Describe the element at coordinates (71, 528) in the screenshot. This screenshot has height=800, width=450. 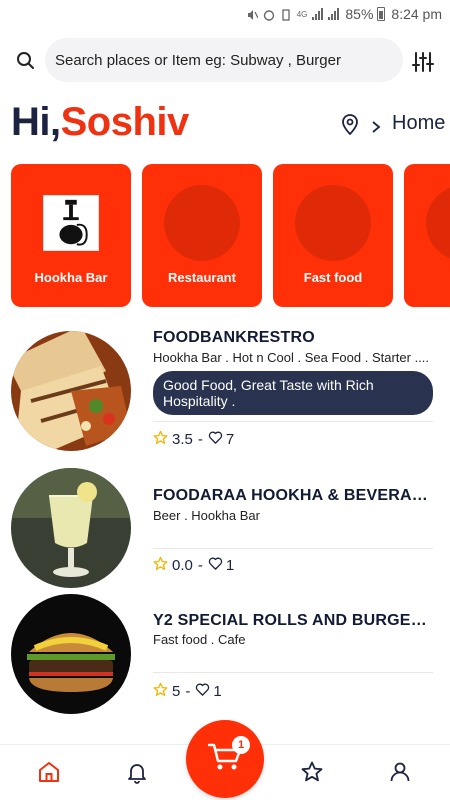
I see `restaurant-photo-drink` at that location.